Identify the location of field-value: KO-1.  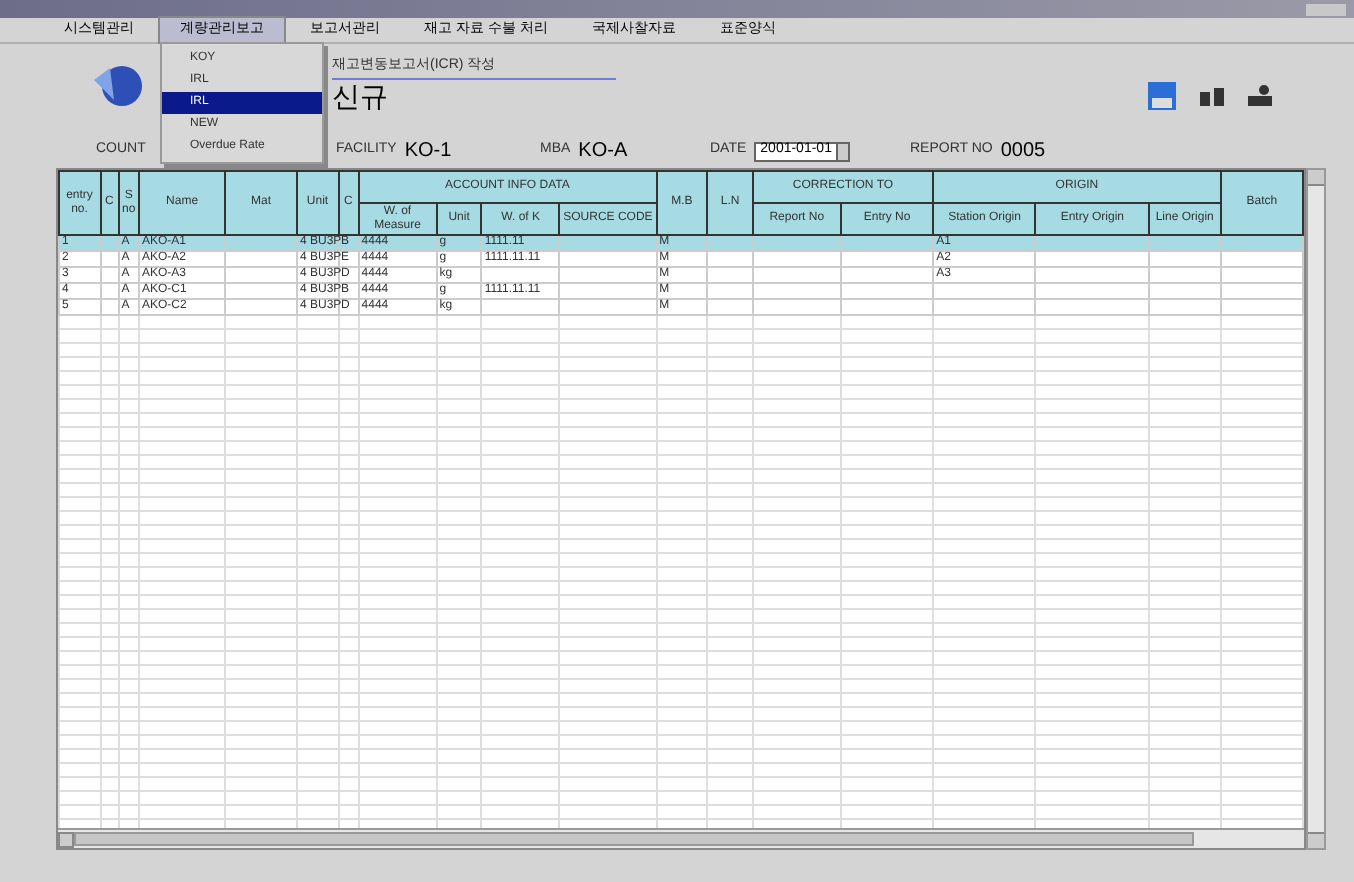
(428, 152).